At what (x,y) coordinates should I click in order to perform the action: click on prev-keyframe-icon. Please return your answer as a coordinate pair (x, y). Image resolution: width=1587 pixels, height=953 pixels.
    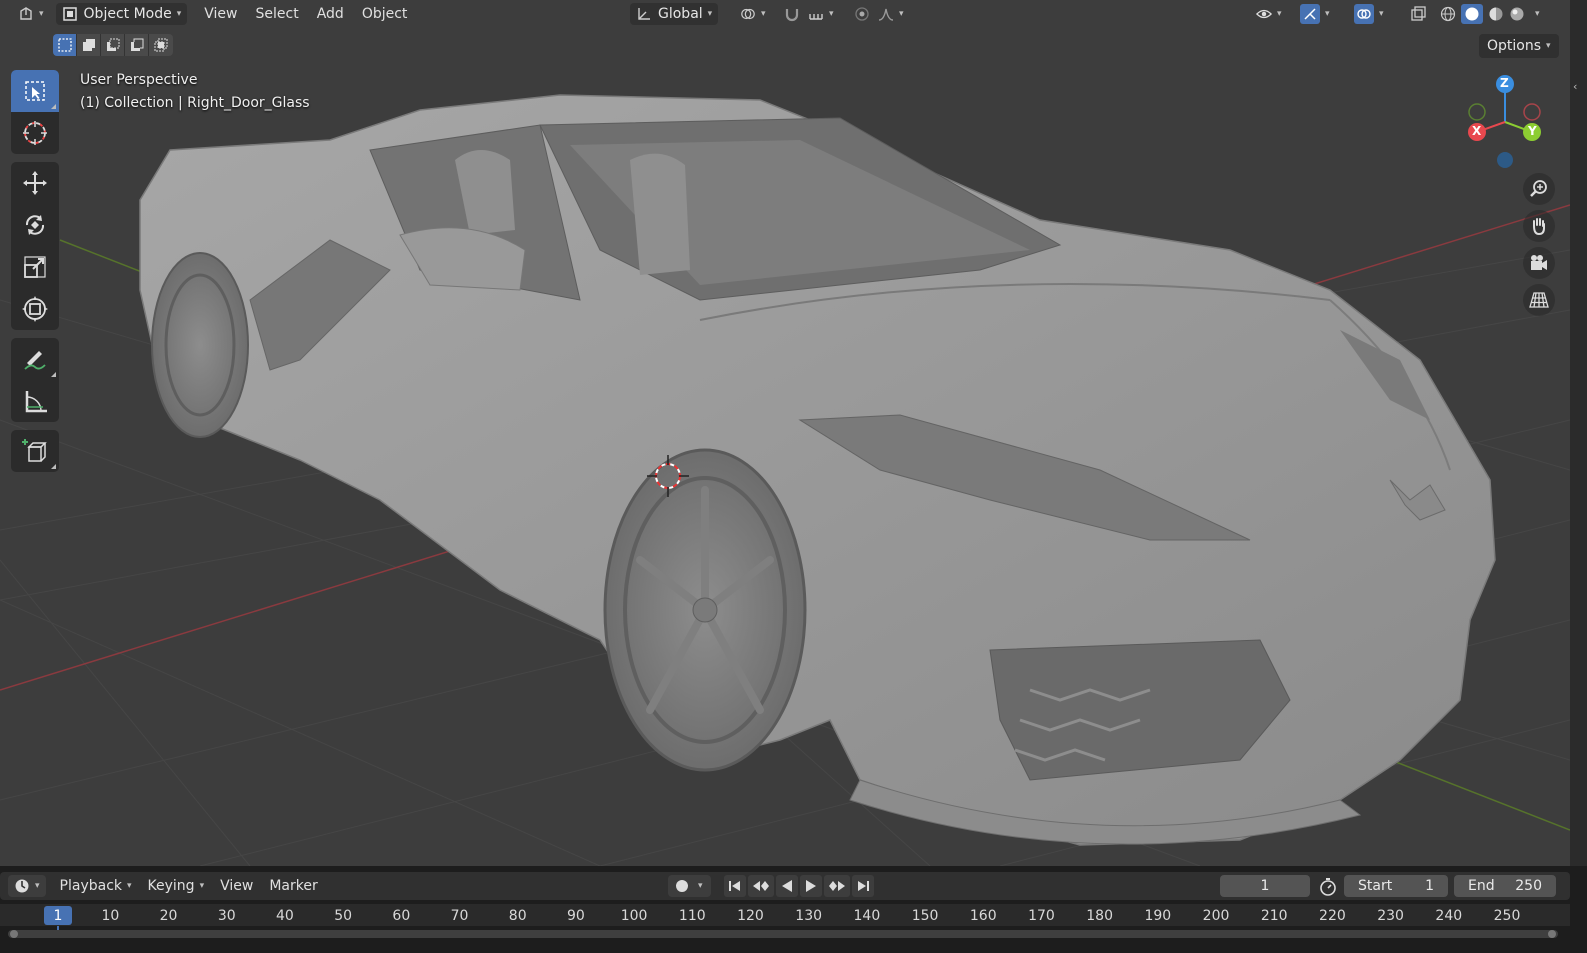
    Looking at the image, I should click on (761, 886).